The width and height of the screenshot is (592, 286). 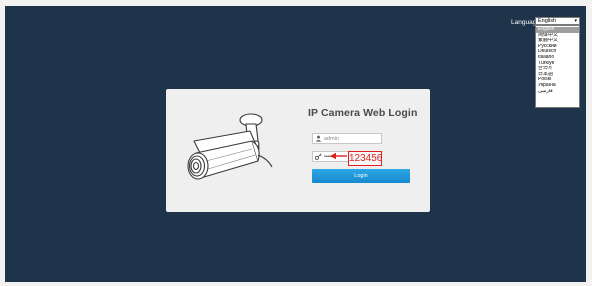 What do you see at coordinates (365, 158) in the screenshot?
I see `password-annotation: 123456` at bounding box center [365, 158].